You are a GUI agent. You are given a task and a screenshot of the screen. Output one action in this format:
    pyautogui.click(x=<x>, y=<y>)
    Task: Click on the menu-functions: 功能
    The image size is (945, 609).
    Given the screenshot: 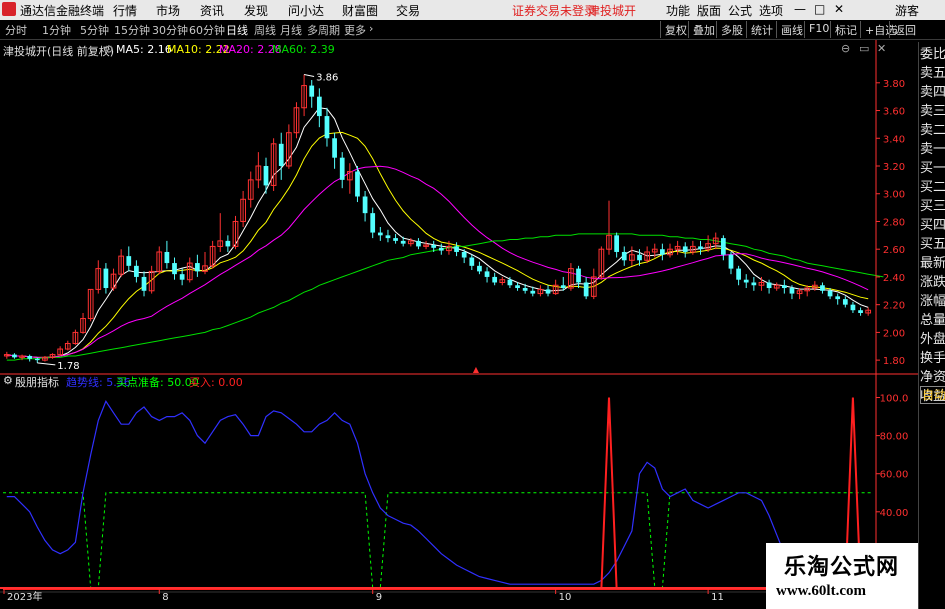 What is the action you would take?
    pyautogui.click(x=678, y=10)
    